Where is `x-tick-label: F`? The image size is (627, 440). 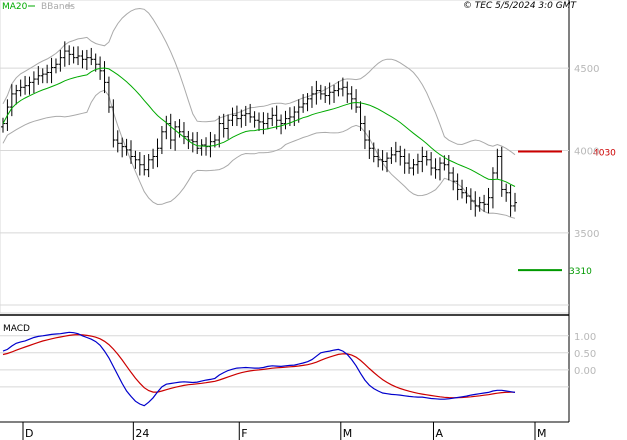
x-tick-label: F is located at coordinates (244, 433).